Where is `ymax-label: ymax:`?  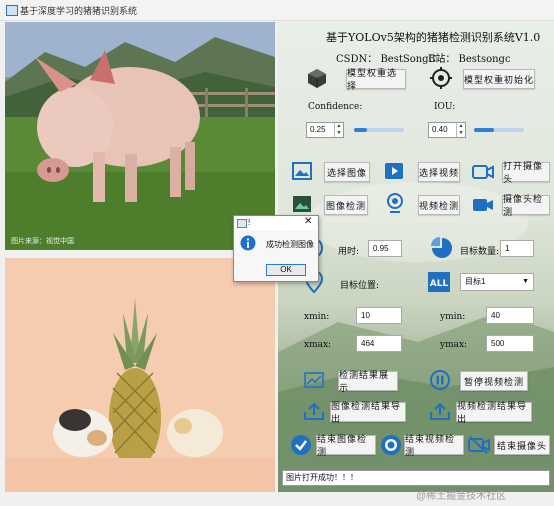 ymax-label: ymax: is located at coordinates (454, 345).